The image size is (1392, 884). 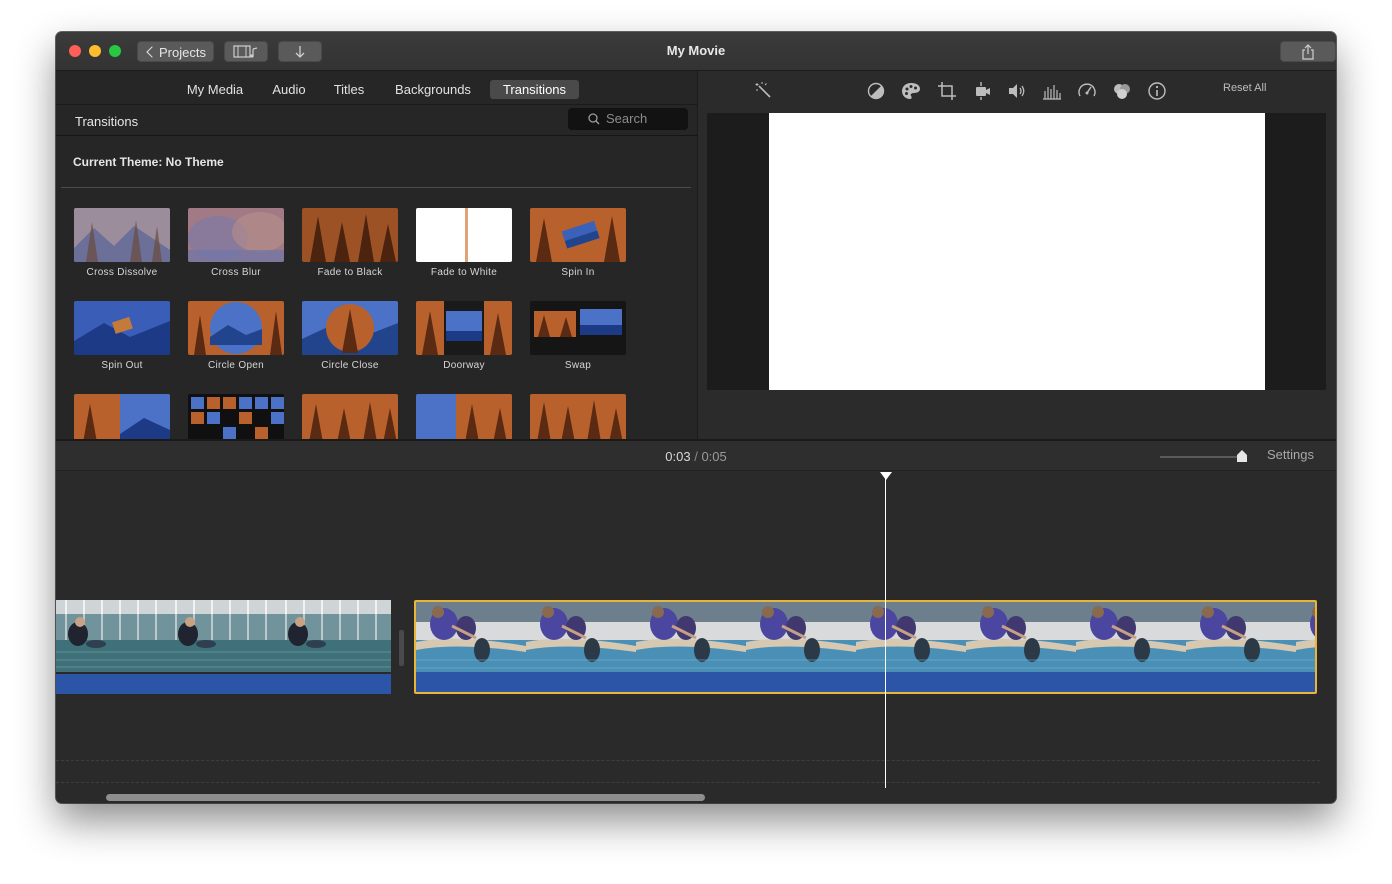 I want to click on search-placeholder: Search, so click(x=627, y=118).